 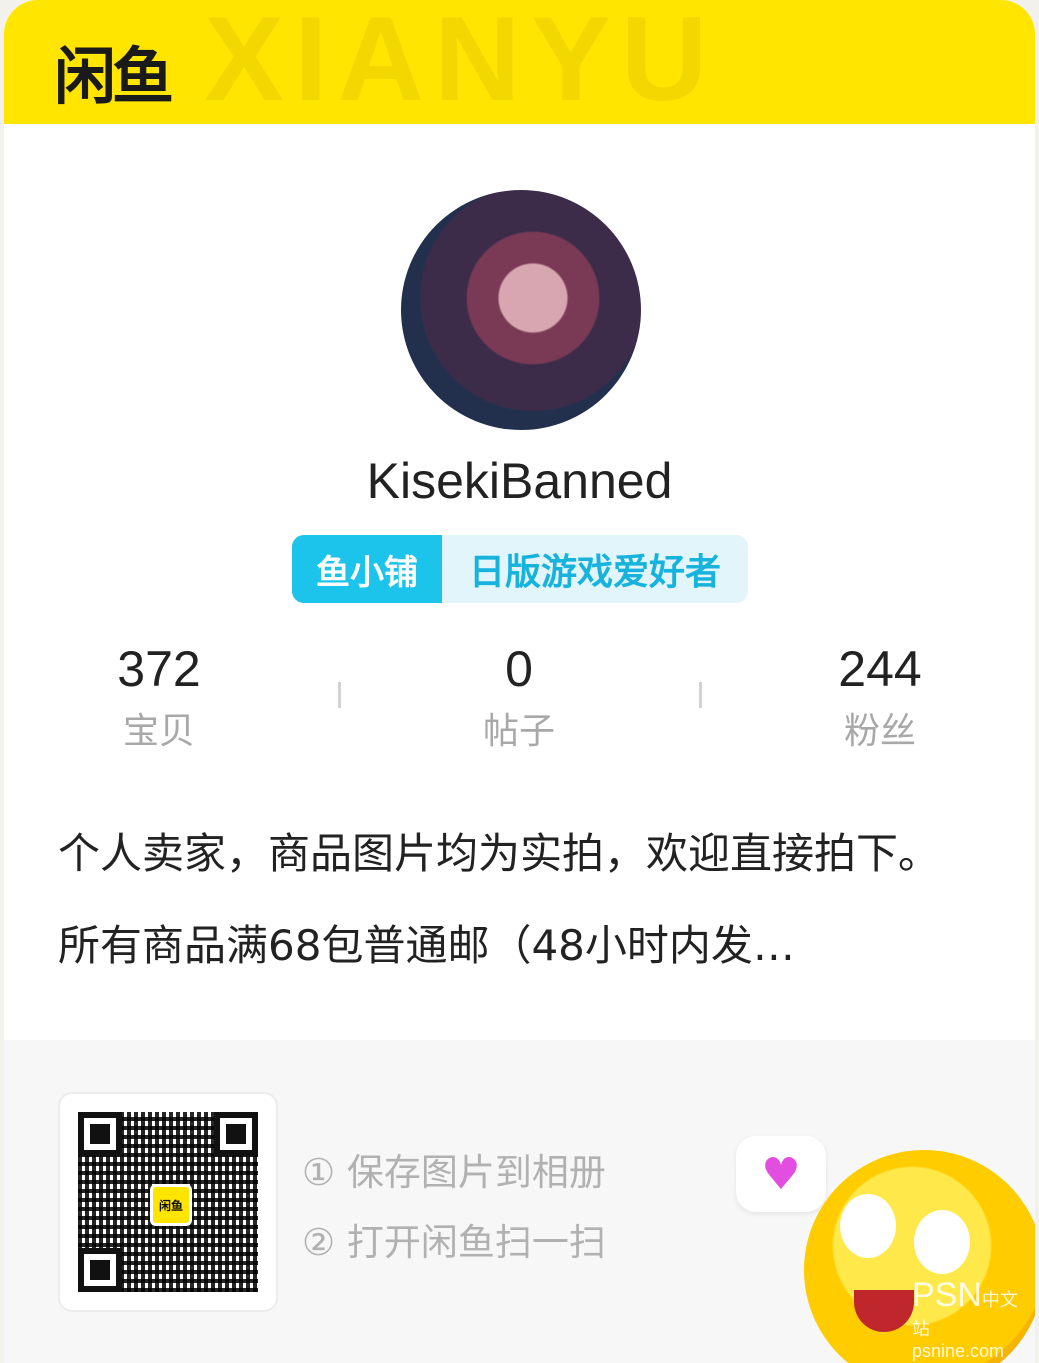 What do you see at coordinates (884, 1311) in the screenshot?
I see `mascot-mouth` at bounding box center [884, 1311].